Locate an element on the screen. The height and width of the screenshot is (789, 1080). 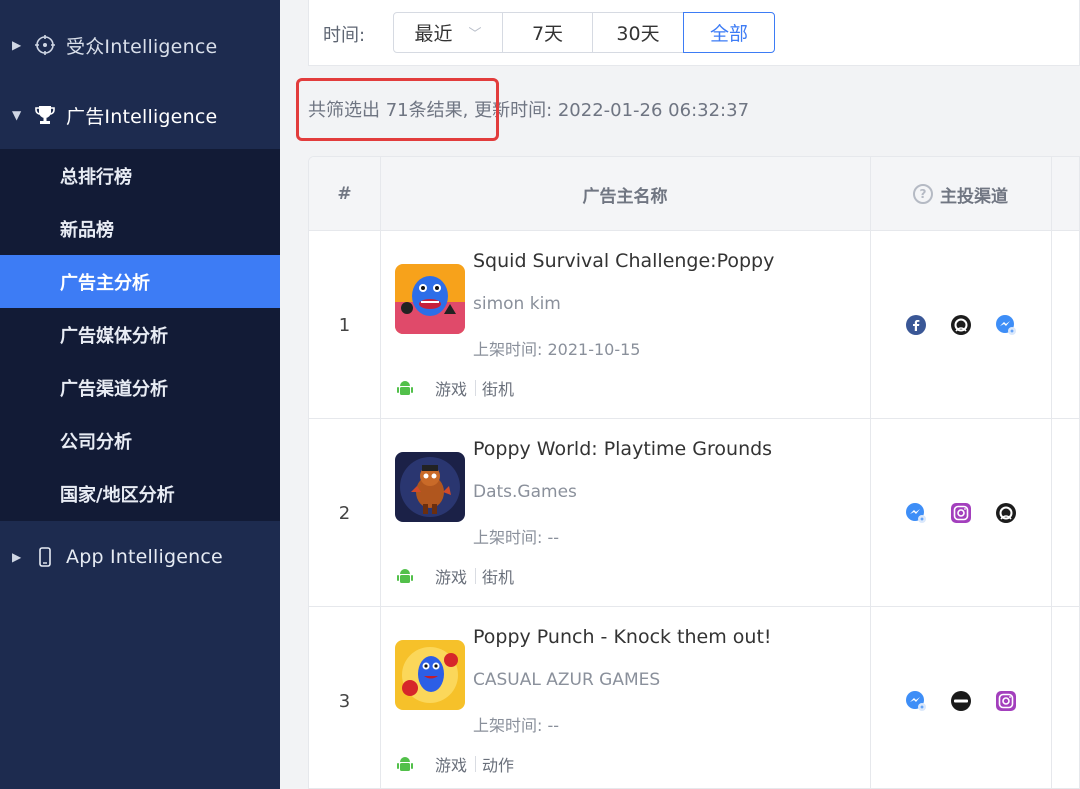
header-more is located at coordinates (1065, 194).